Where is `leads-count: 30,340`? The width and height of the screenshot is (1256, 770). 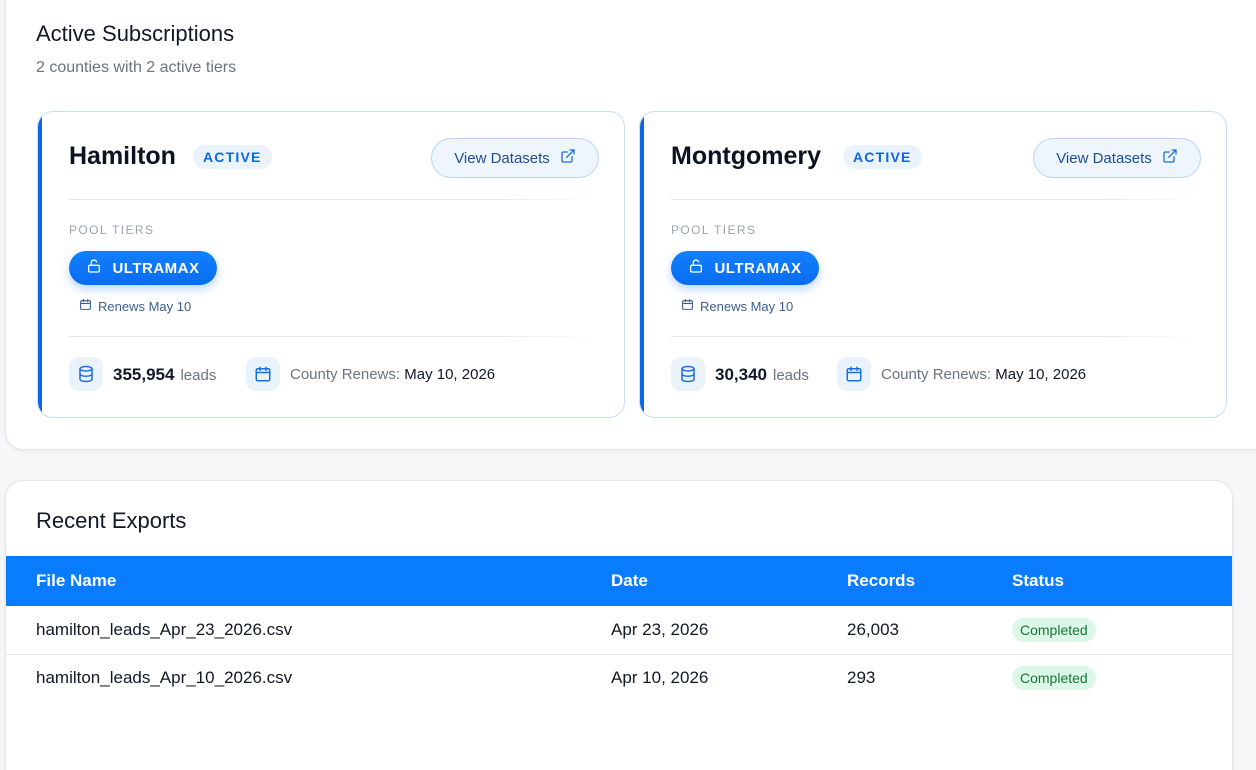 leads-count: 30,340 is located at coordinates (741, 374).